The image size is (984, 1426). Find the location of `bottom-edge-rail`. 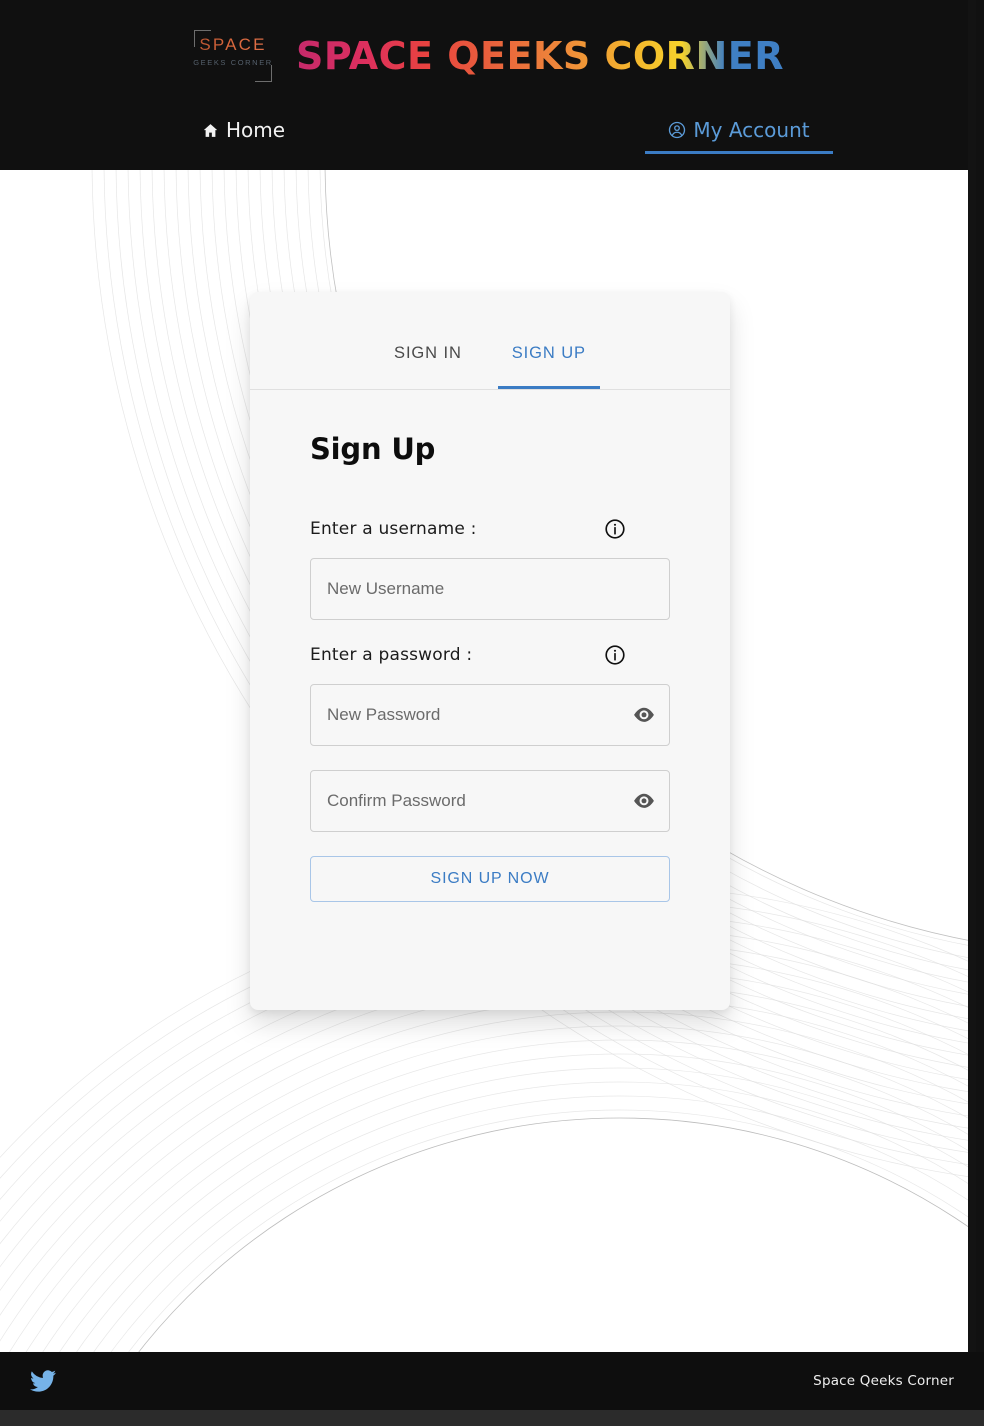

bottom-edge-rail is located at coordinates (492, 1418).